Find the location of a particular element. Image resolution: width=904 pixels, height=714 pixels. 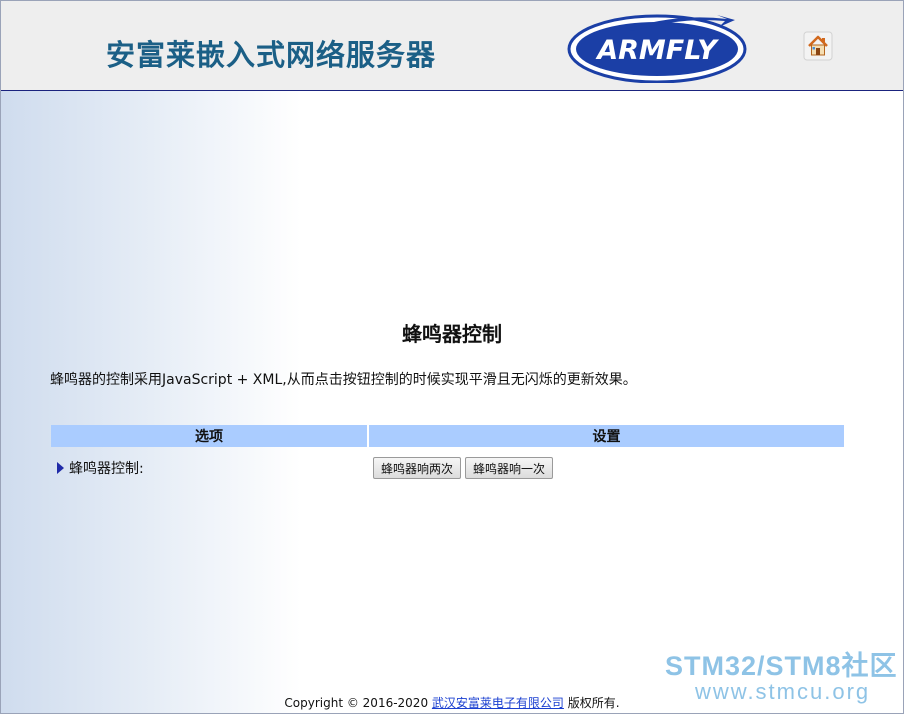

table-header-row: 选项 设置 is located at coordinates (447, 437).